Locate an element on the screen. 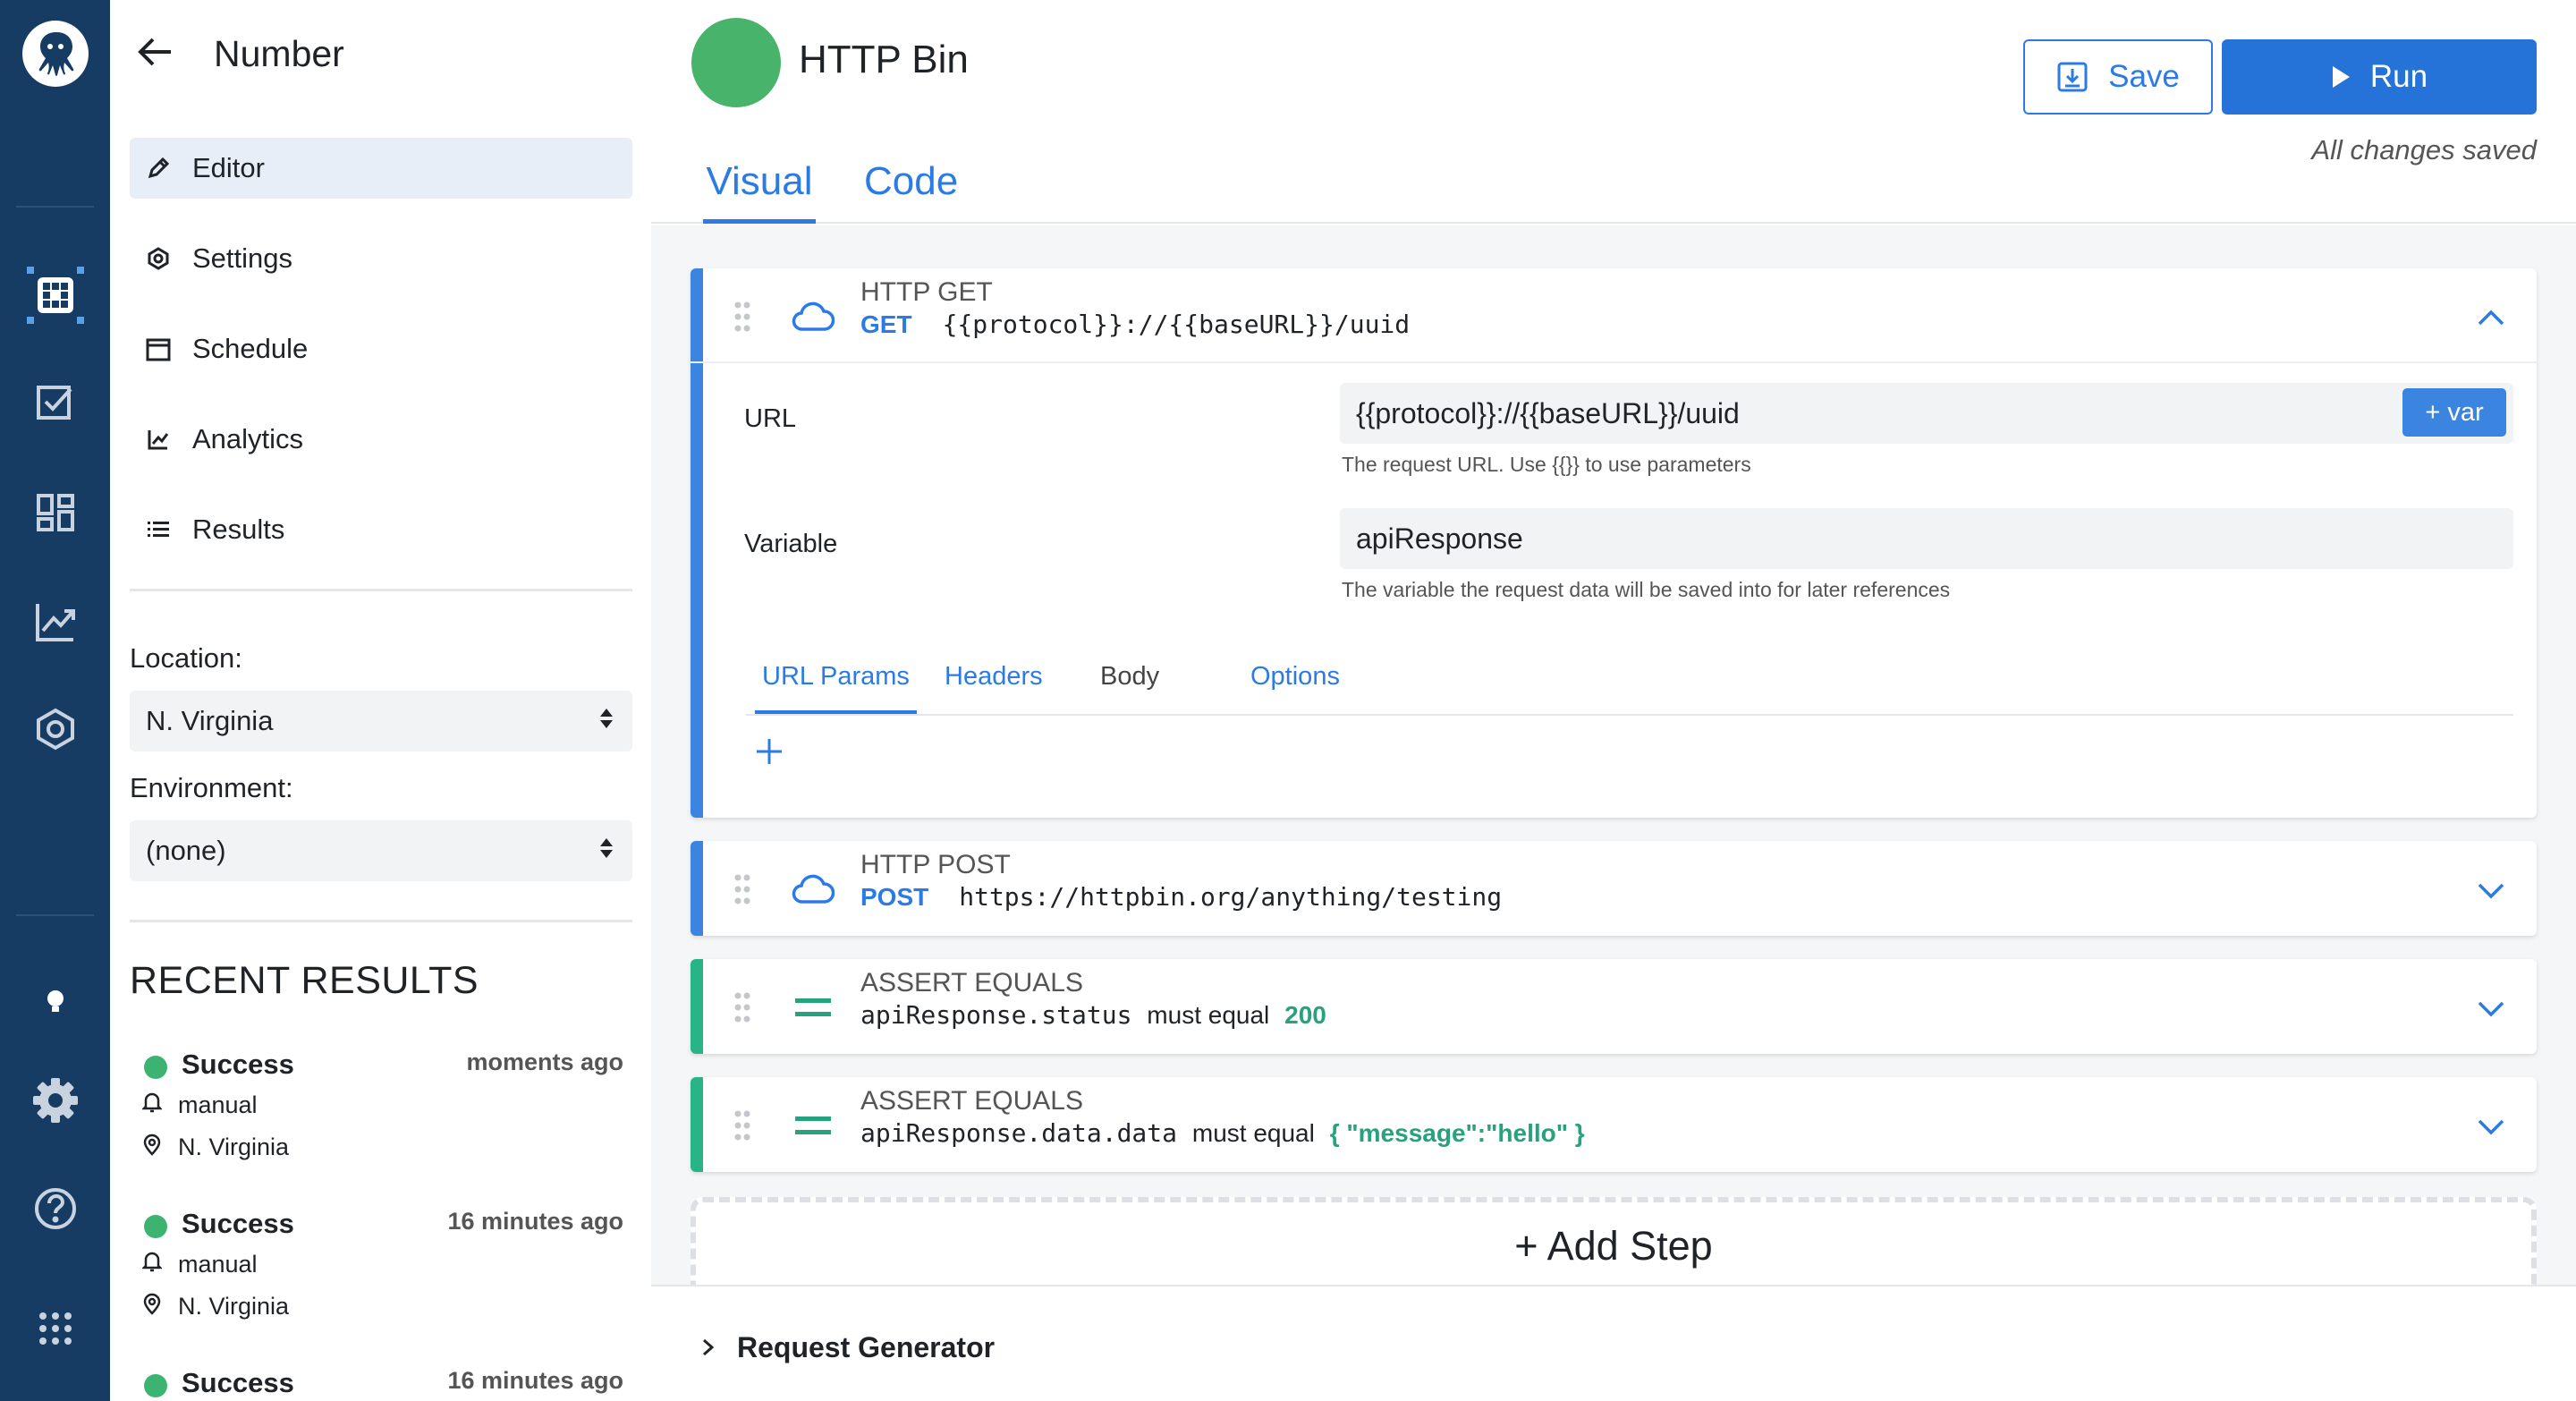  step-summary: POST https://httpbin.org/anything/testing is located at coordinates (1181, 897).